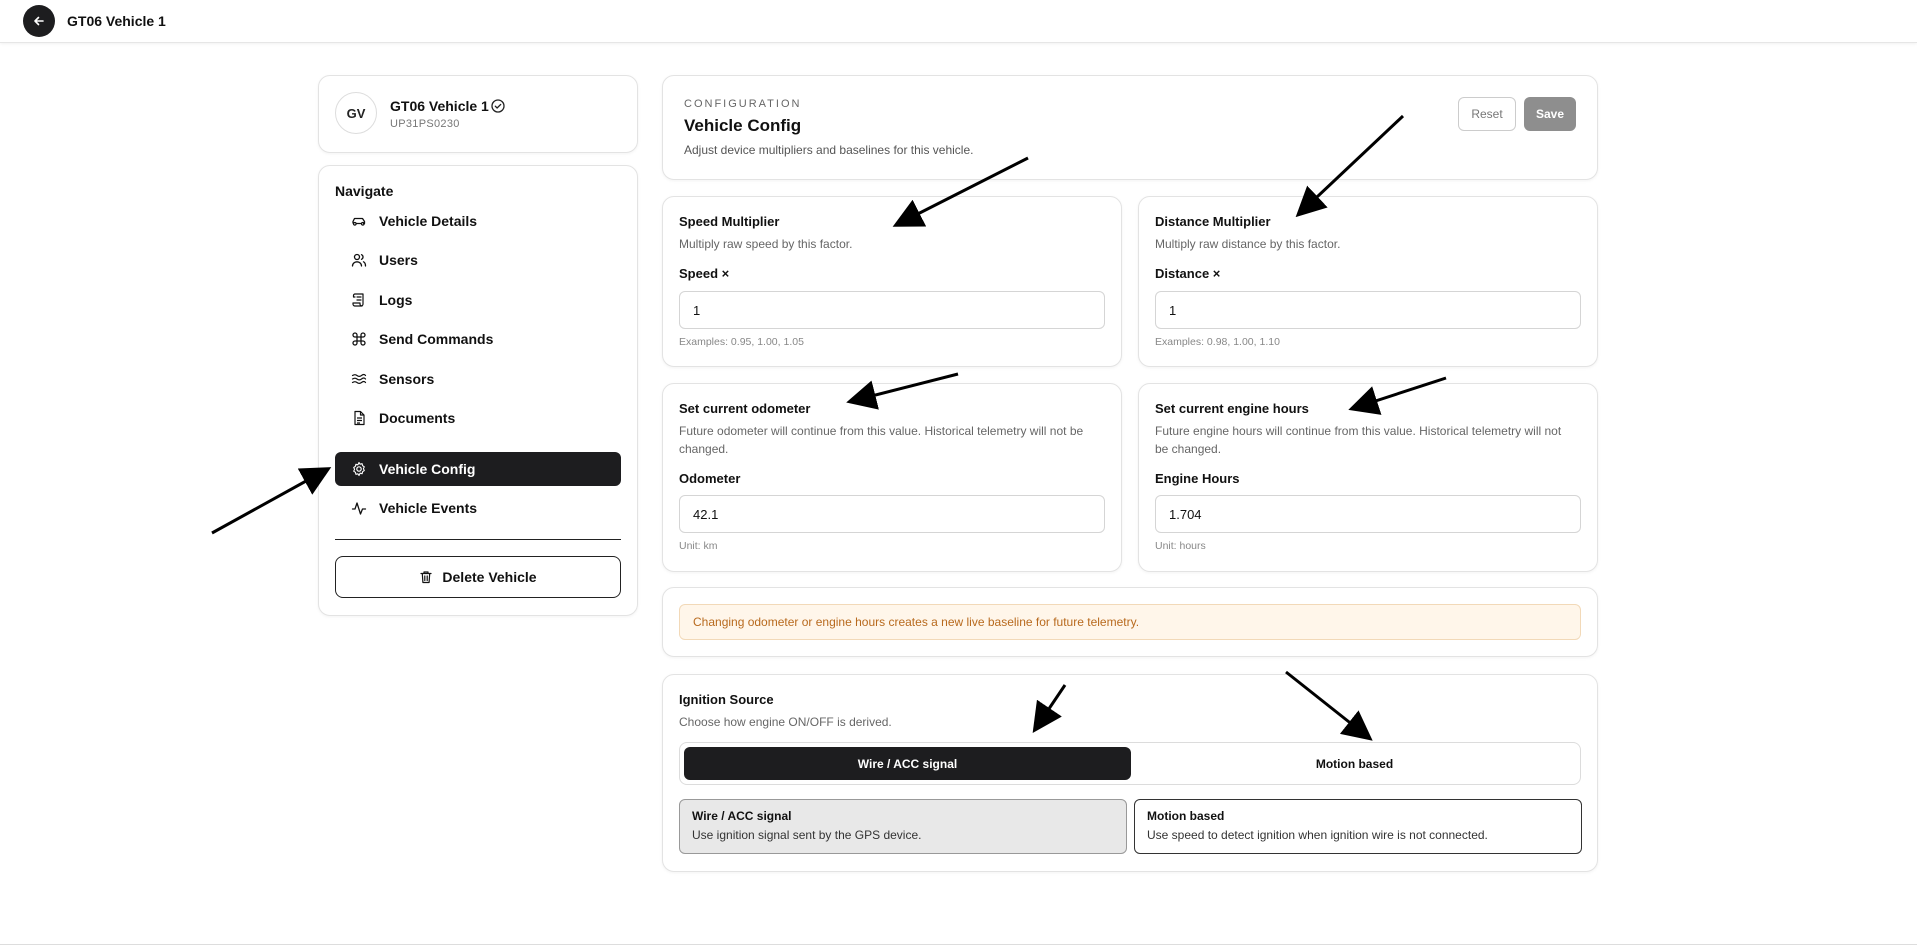 This screenshot has width=1917, height=945. I want to click on save-button: Save, so click(1550, 114).